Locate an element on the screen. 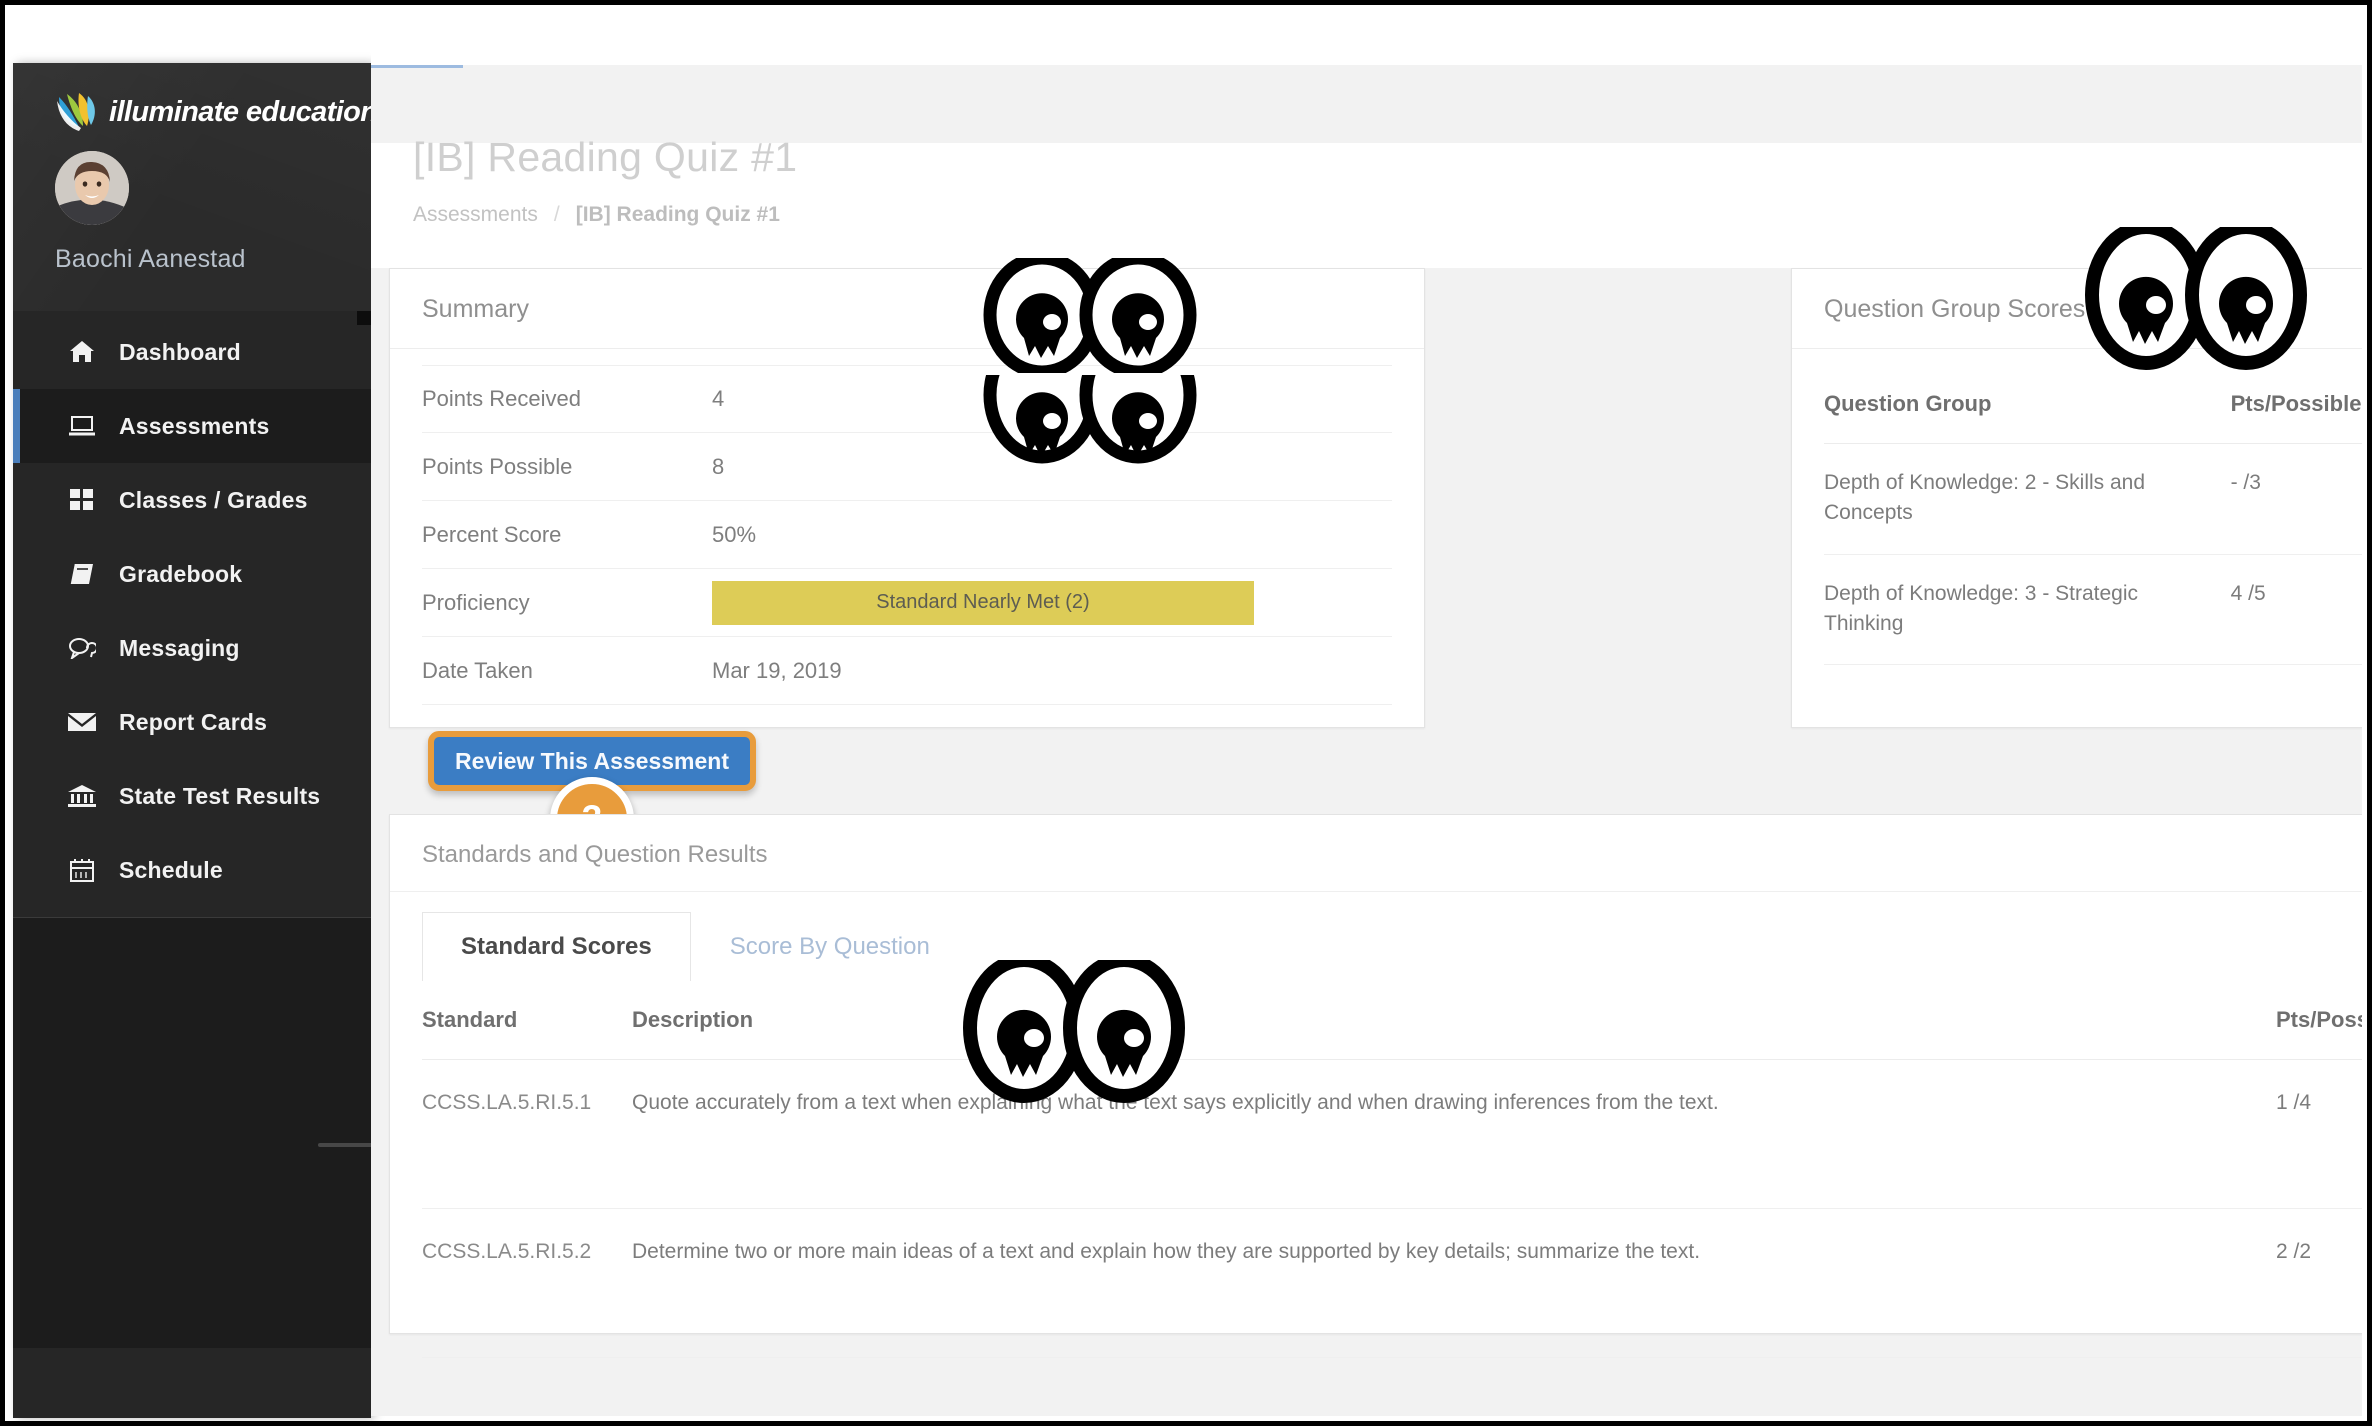  sidebar-item-label: Report Cards is located at coordinates (193, 721).